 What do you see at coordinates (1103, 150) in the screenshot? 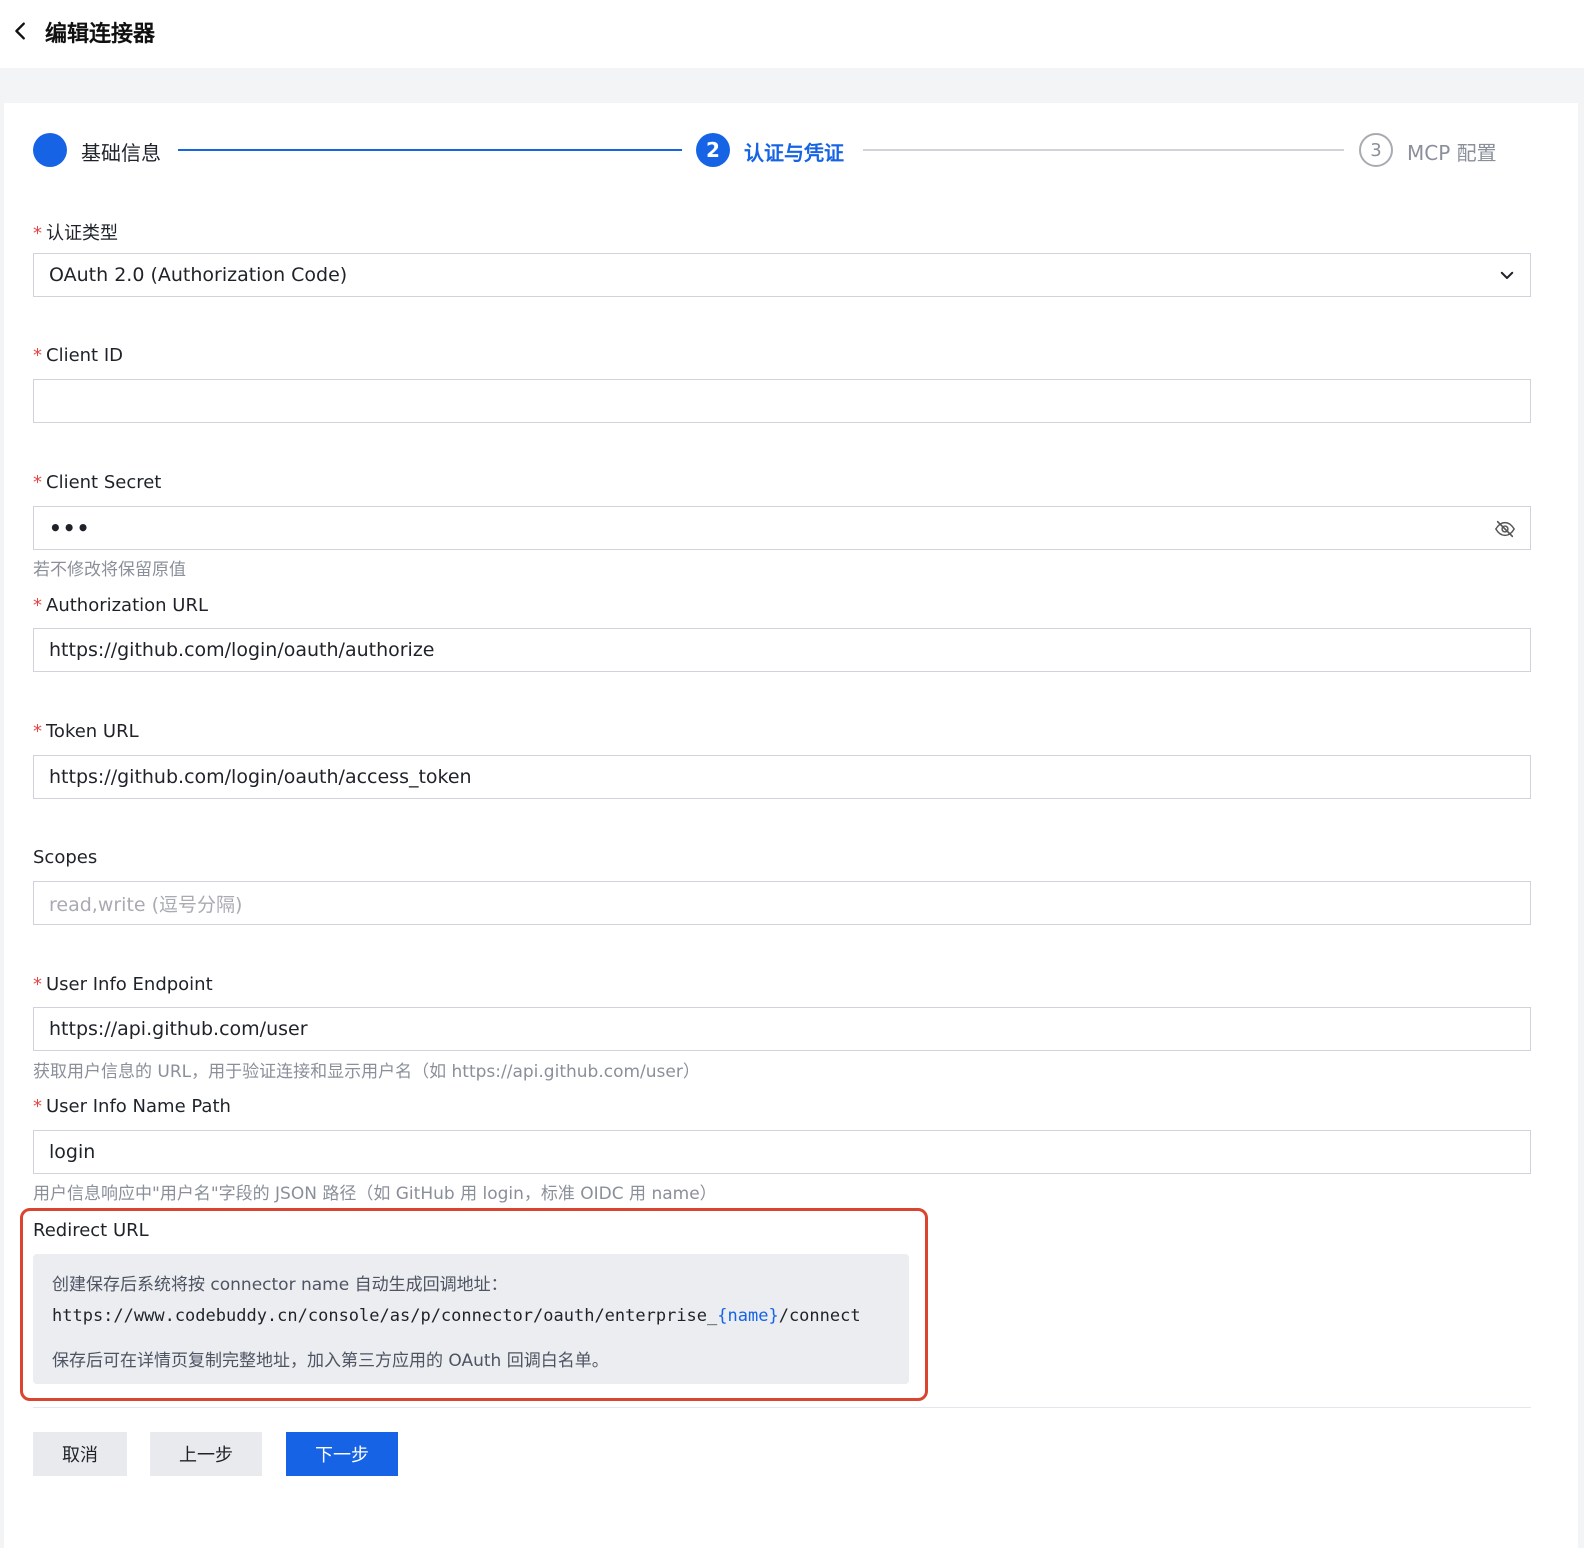
I see `step-2-connector` at bounding box center [1103, 150].